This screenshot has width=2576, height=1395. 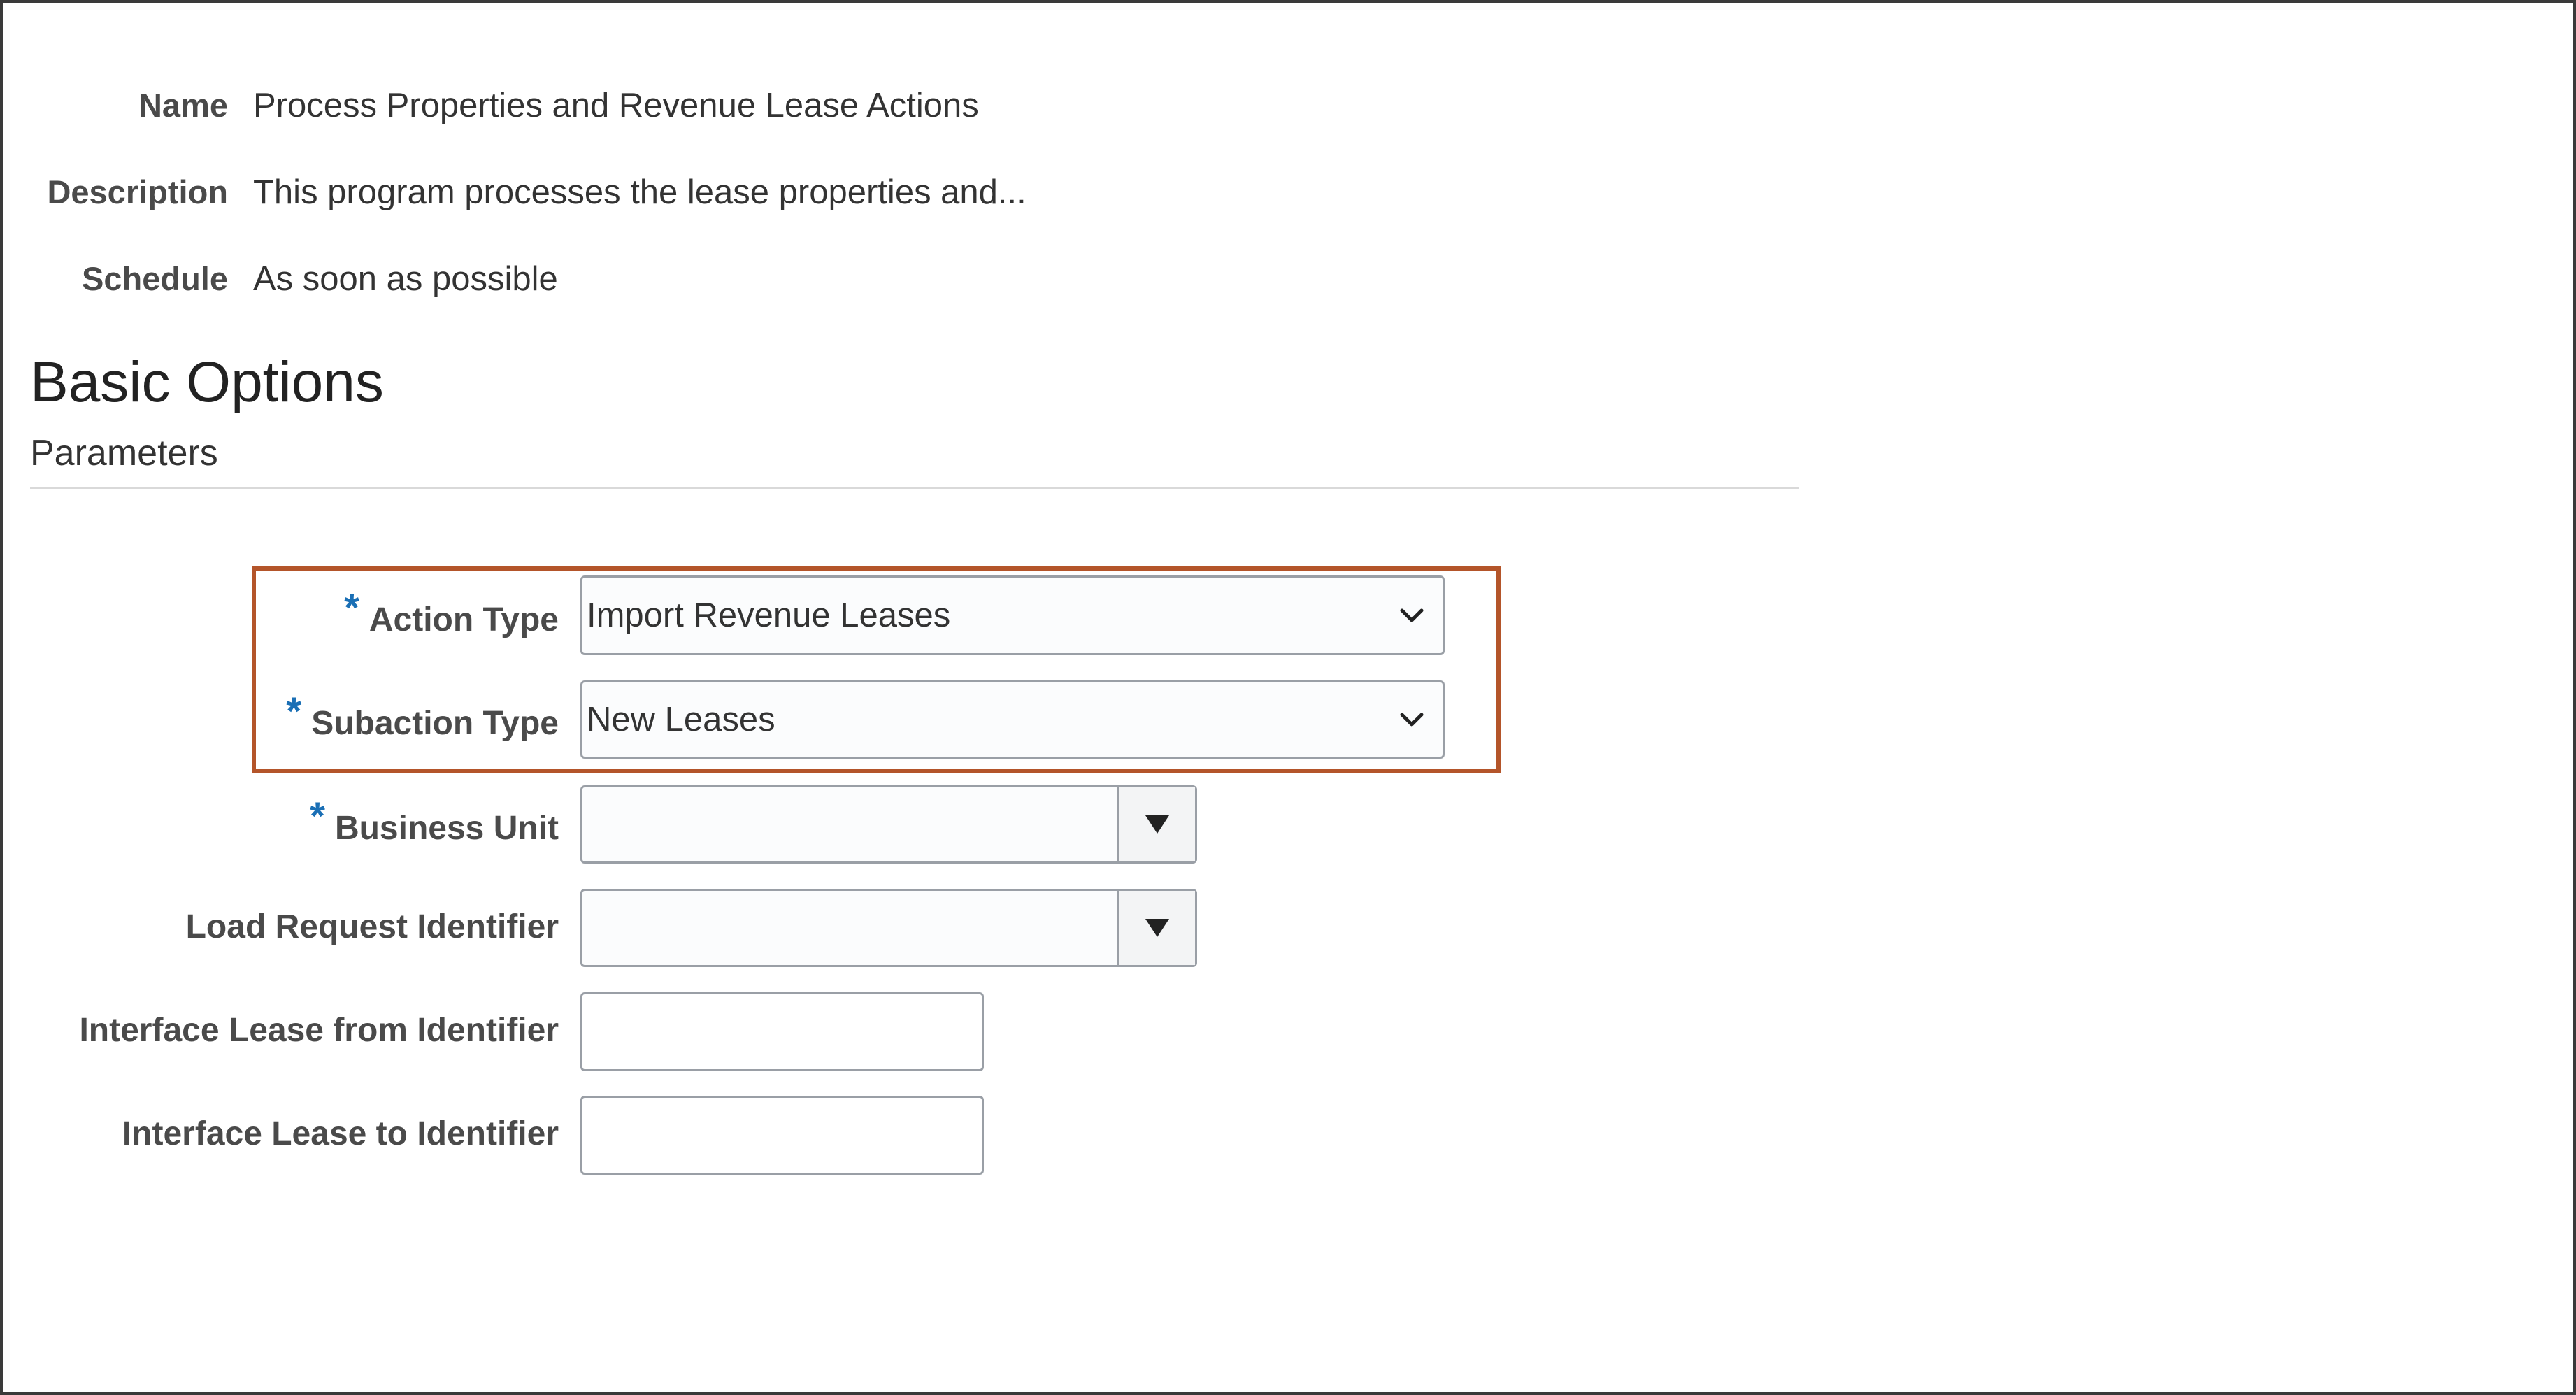 What do you see at coordinates (782, 1031) in the screenshot?
I see `interface-lease-from-input` at bounding box center [782, 1031].